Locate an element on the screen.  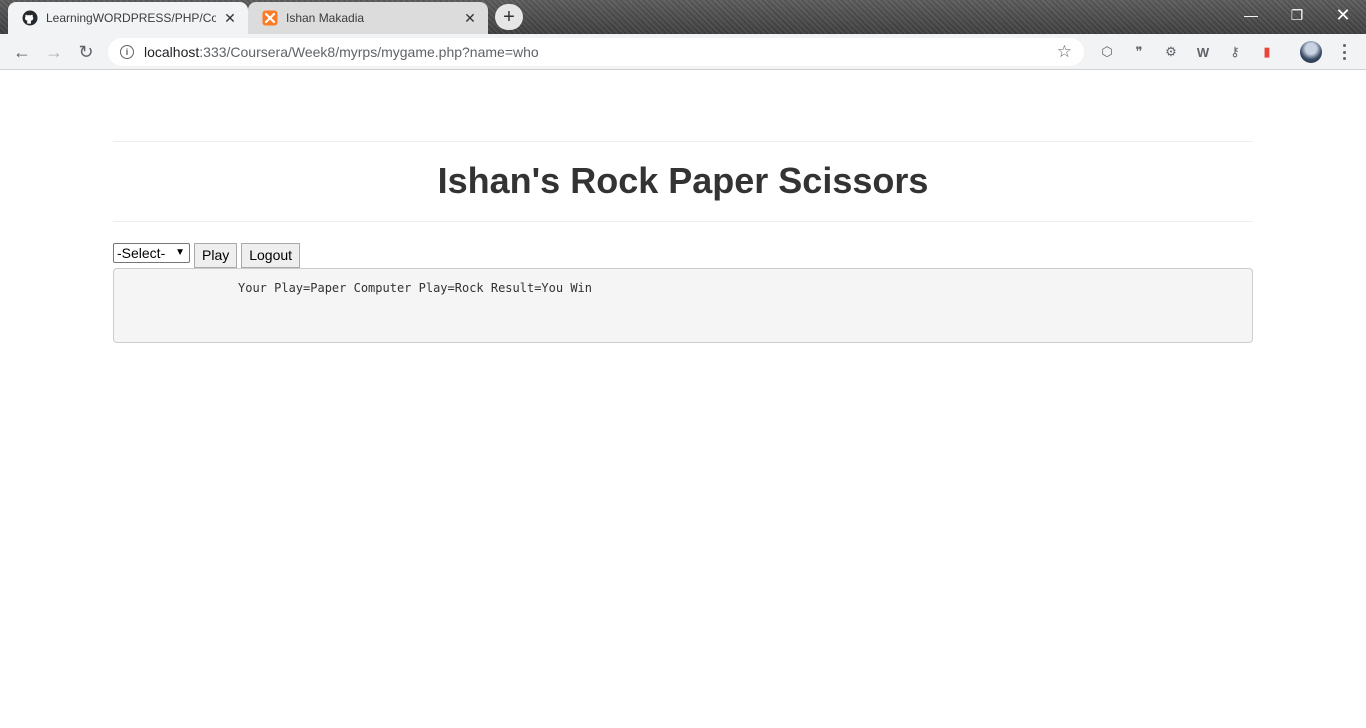
dropdown-arrow-icon: ▼ is located at coordinates (180, 252).